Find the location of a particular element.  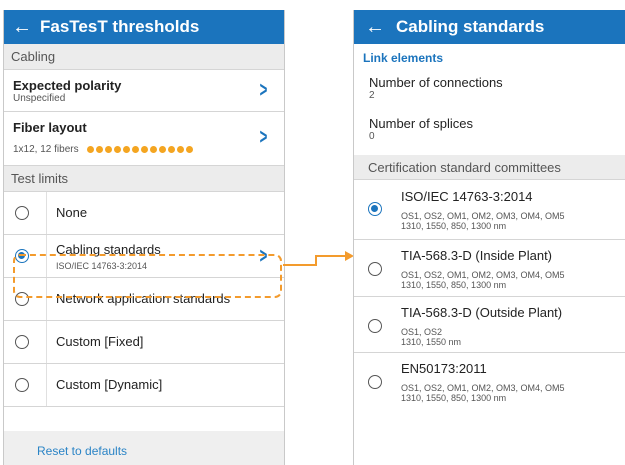

committees-section-header: Certification standard committees is located at coordinates (489, 167).